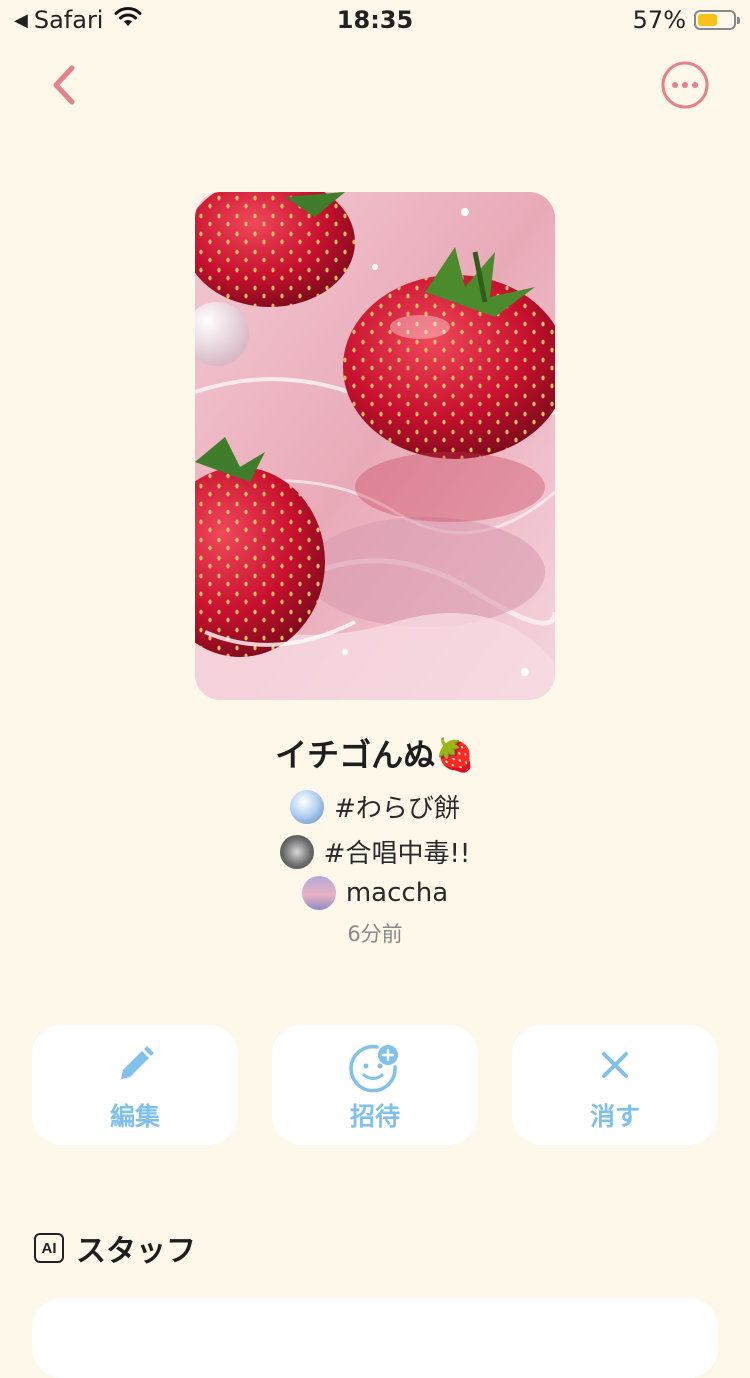  Describe the element at coordinates (659, 20) in the screenshot. I see `battery-percent: 57%` at that location.